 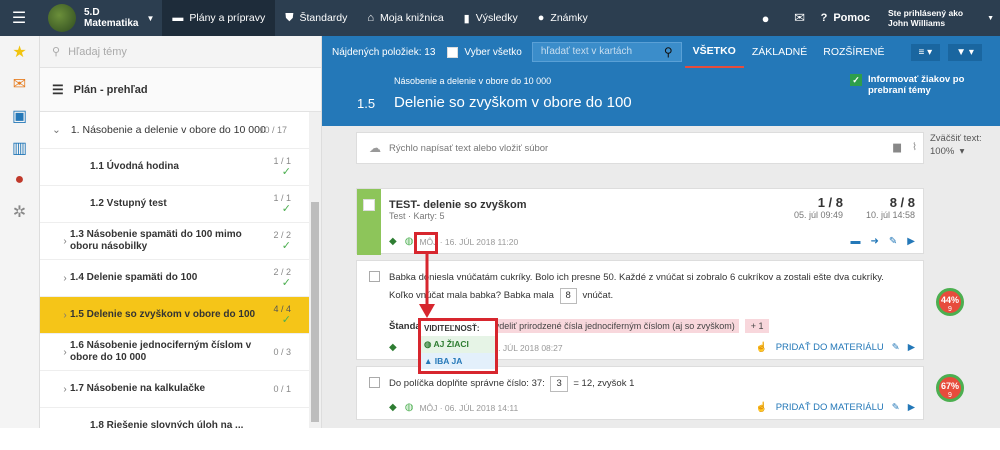 What do you see at coordinates (97, 51) in the screenshot?
I see `search-placeholder: Hľadaj témy` at bounding box center [97, 51].